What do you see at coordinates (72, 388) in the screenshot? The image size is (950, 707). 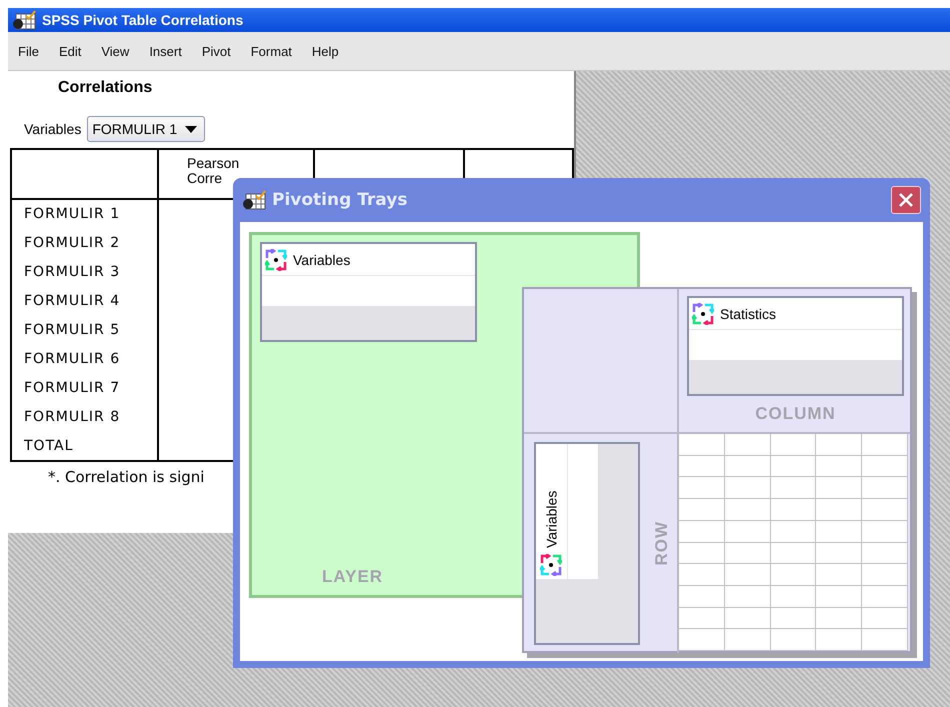 I see `row-label: FORMULIR 7` at bounding box center [72, 388].